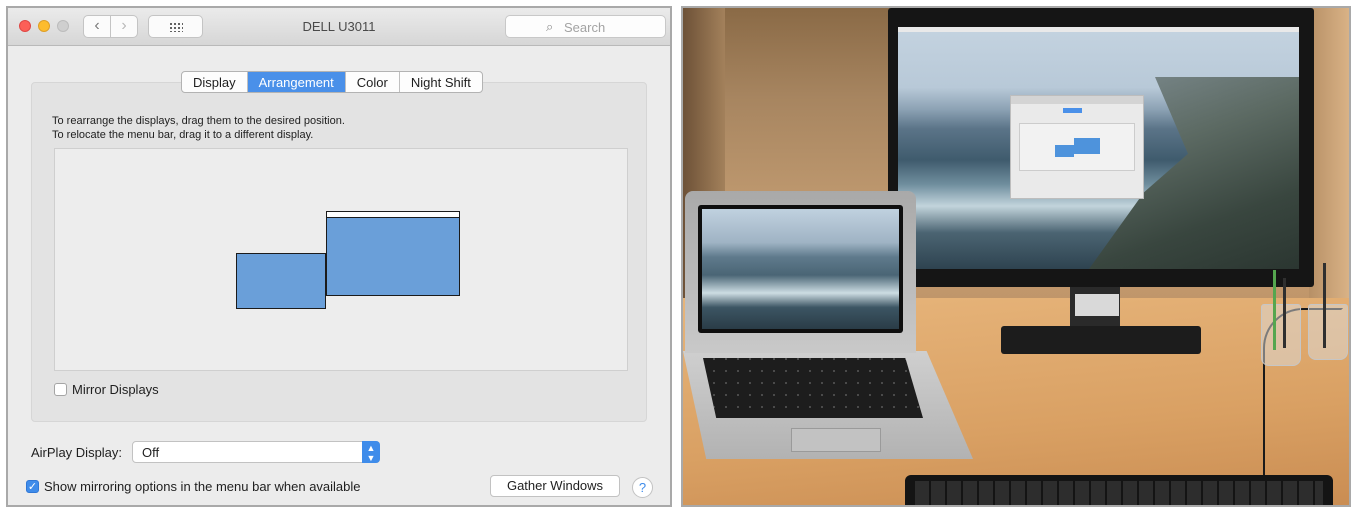  Describe the element at coordinates (1101, 340) in the screenshot. I see `monitor-base` at that location.